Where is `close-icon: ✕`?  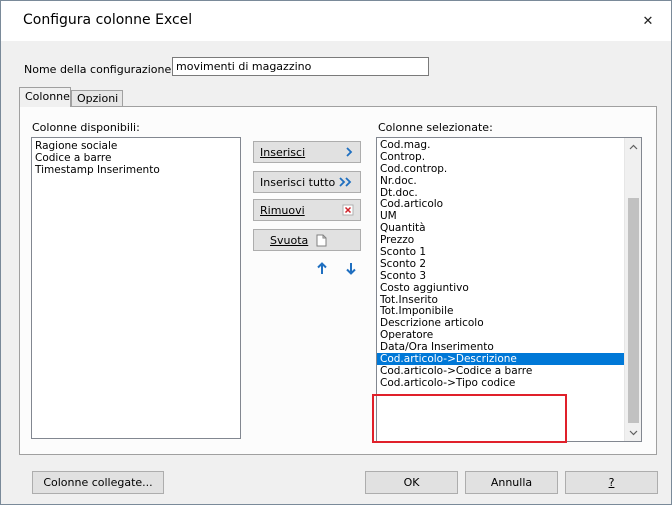 close-icon: ✕ is located at coordinates (648, 21).